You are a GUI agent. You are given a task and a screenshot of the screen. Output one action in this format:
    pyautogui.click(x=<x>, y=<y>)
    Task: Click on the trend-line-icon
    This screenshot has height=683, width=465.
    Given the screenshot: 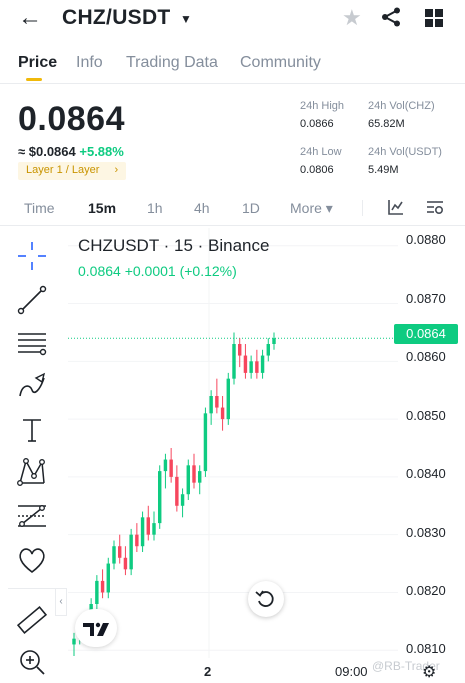 What is the action you would take?
    pyautogui.click(x=32, y=300)
    